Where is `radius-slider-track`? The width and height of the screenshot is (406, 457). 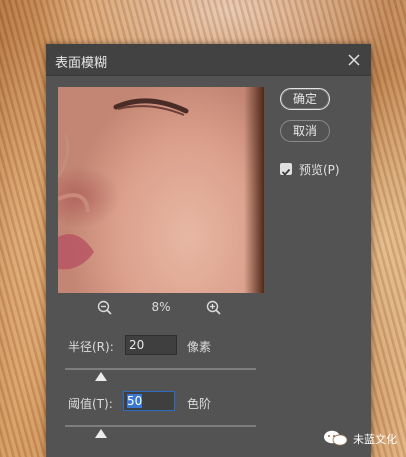
radius-slider-track is located at coordinates (160, 369).